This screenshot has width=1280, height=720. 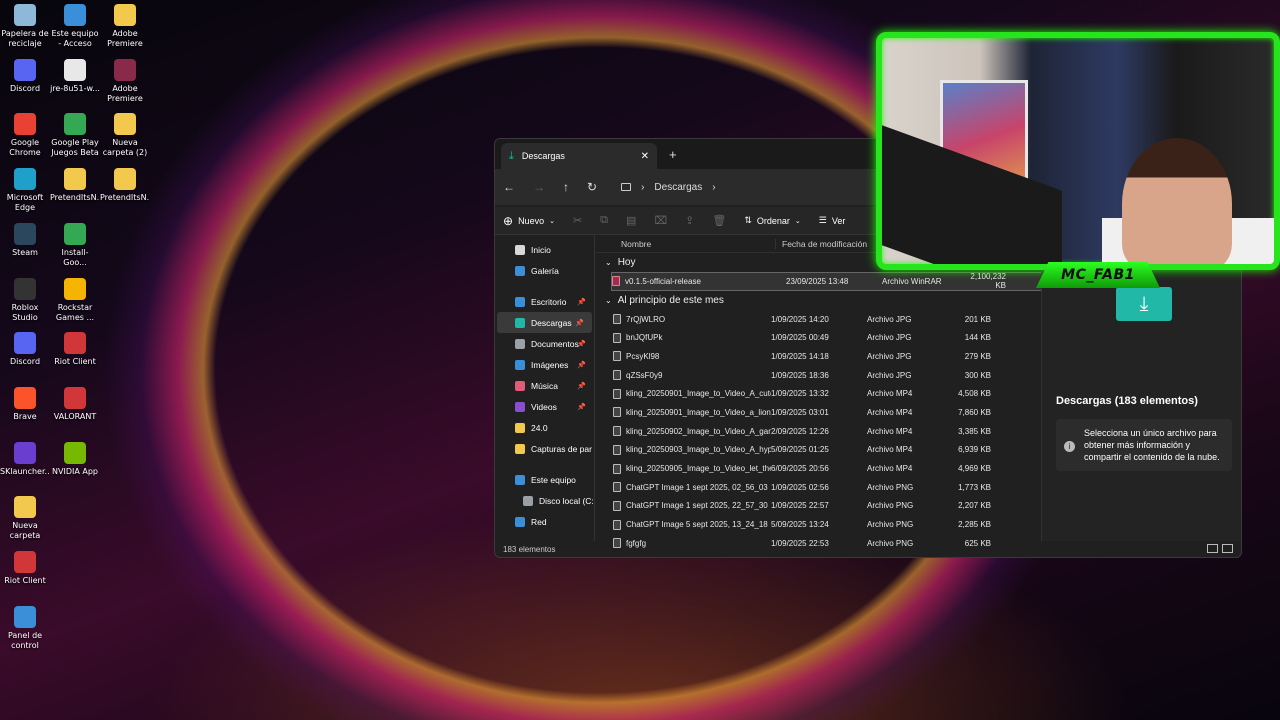 What do you see at coordinates (544, 270) in the screenshot?
I see `sidebar-item: Galería` at bounding box center [544, 270].